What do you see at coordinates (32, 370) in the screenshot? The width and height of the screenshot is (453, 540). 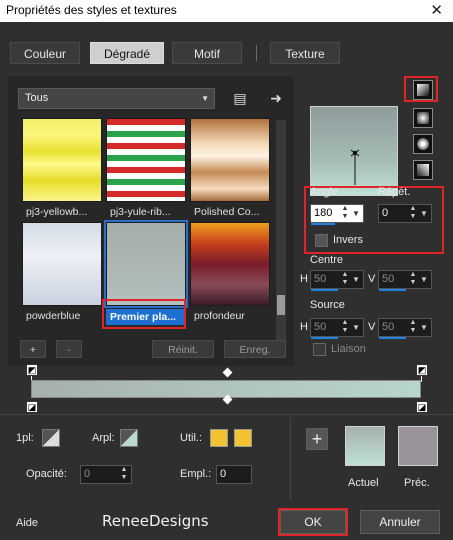 I see `start-stop-marker-icon: ◩` at bounding box center [32, 370].